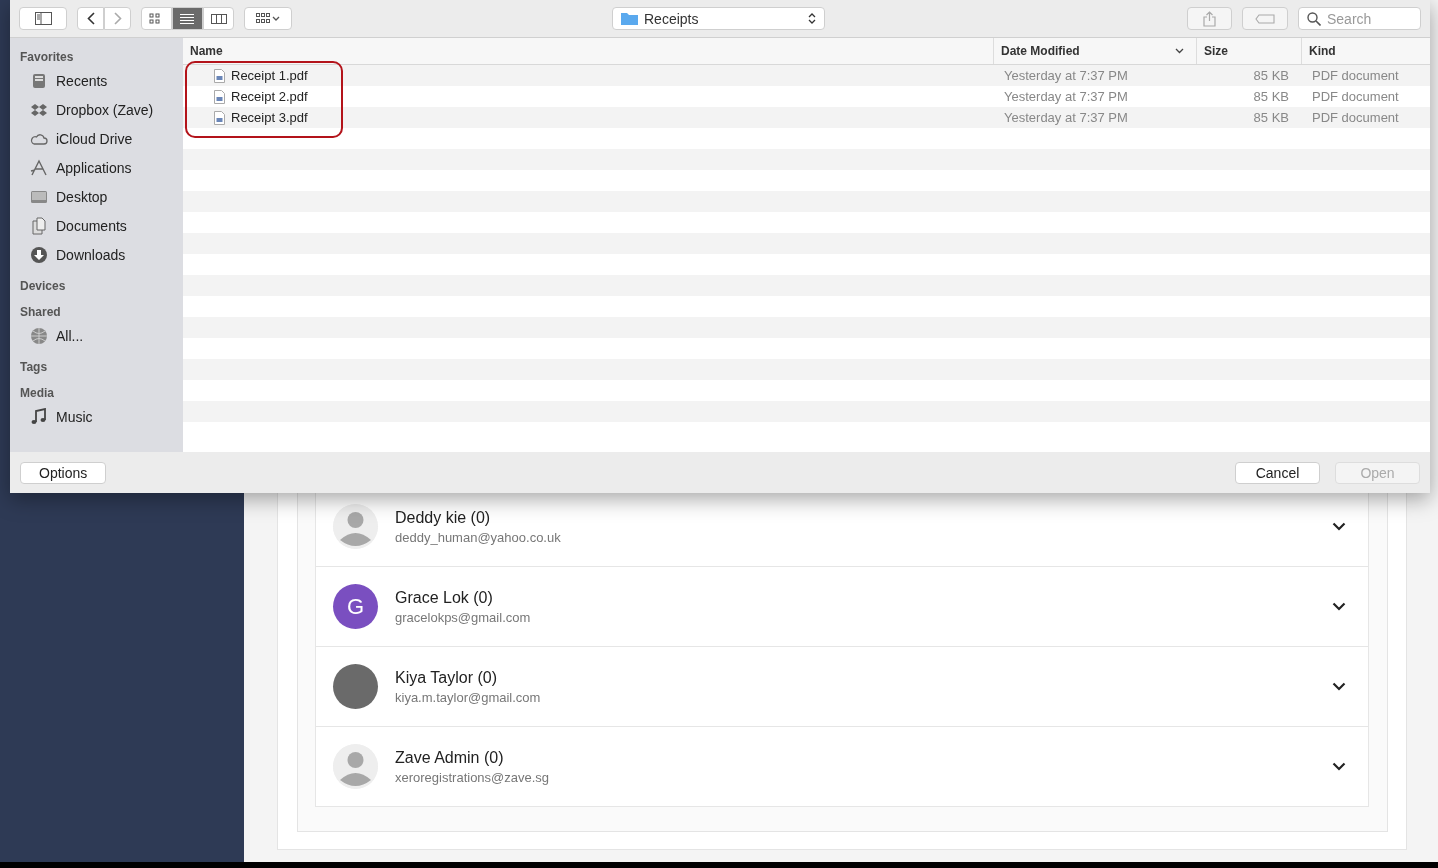  I want to click on sidebar-item: Downloads, so click(101, 254).